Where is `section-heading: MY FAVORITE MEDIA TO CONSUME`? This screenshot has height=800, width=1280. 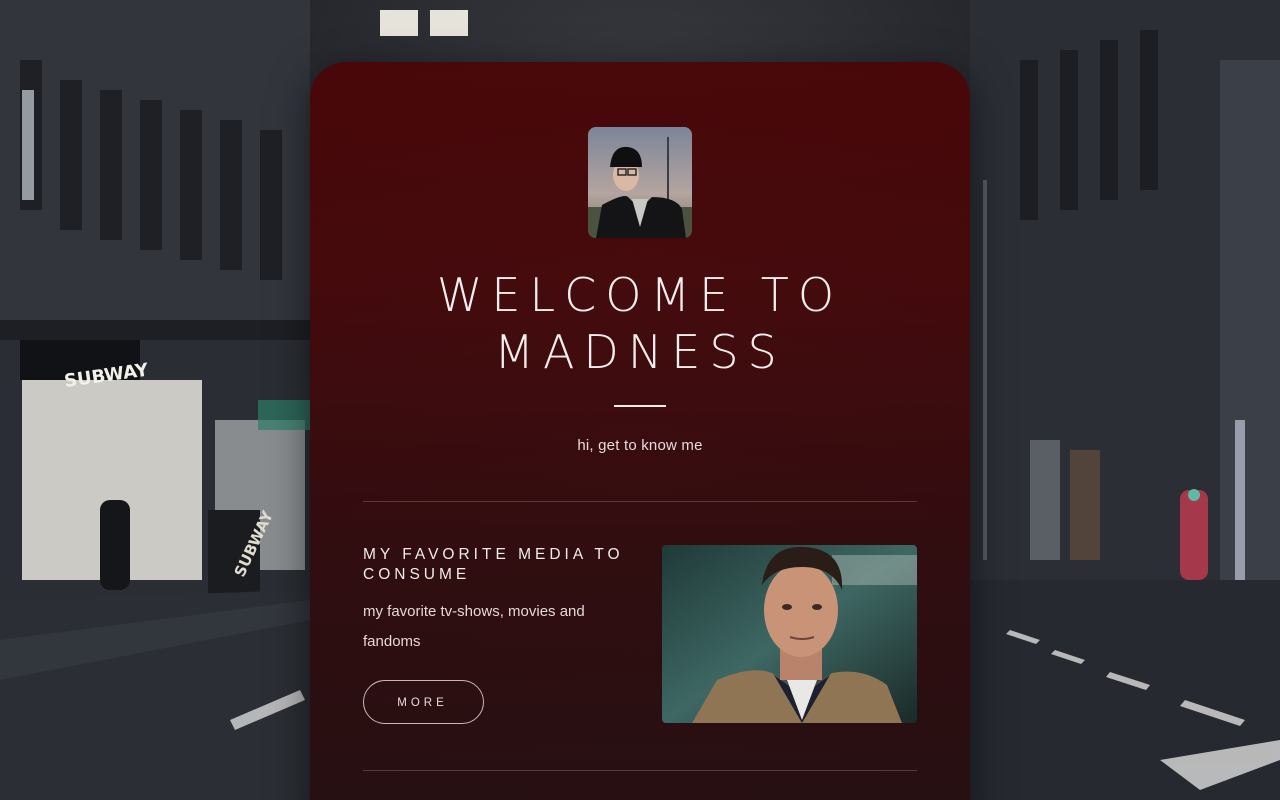 section-heading: MY FAVORITE MEDIA TO CONSUME is located at coordinates (493, 564).